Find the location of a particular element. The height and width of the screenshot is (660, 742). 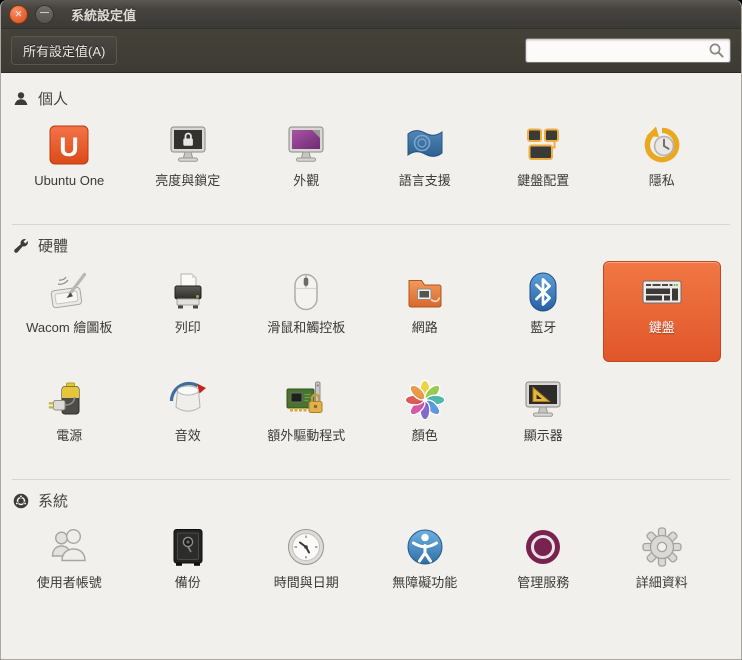

settings-item-label: 時間與日期 is located at coordinates (306, 582).